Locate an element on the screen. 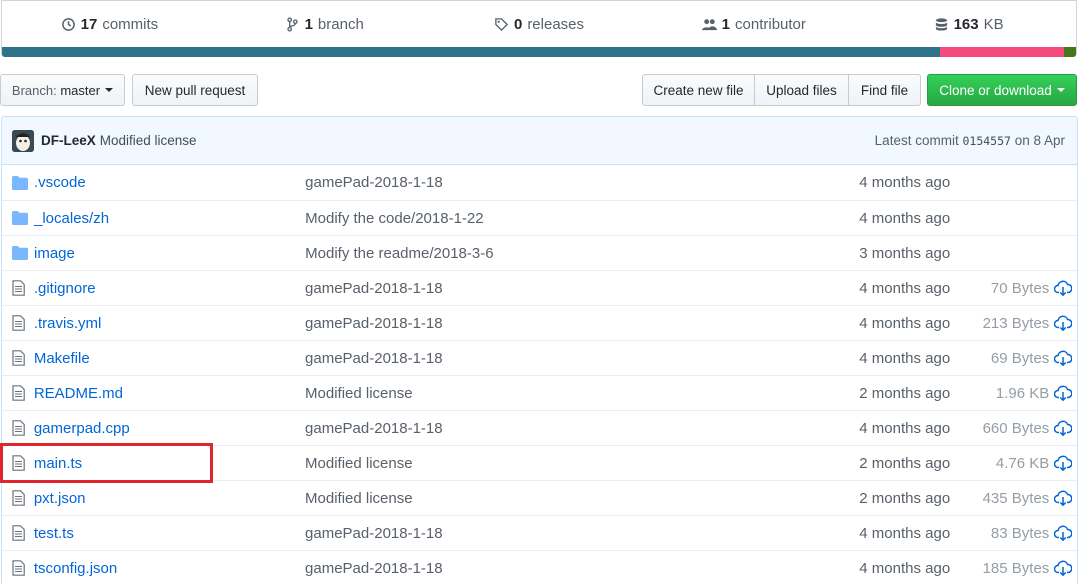  branch-prefix: Branch: is located at coordinates (34, 90).